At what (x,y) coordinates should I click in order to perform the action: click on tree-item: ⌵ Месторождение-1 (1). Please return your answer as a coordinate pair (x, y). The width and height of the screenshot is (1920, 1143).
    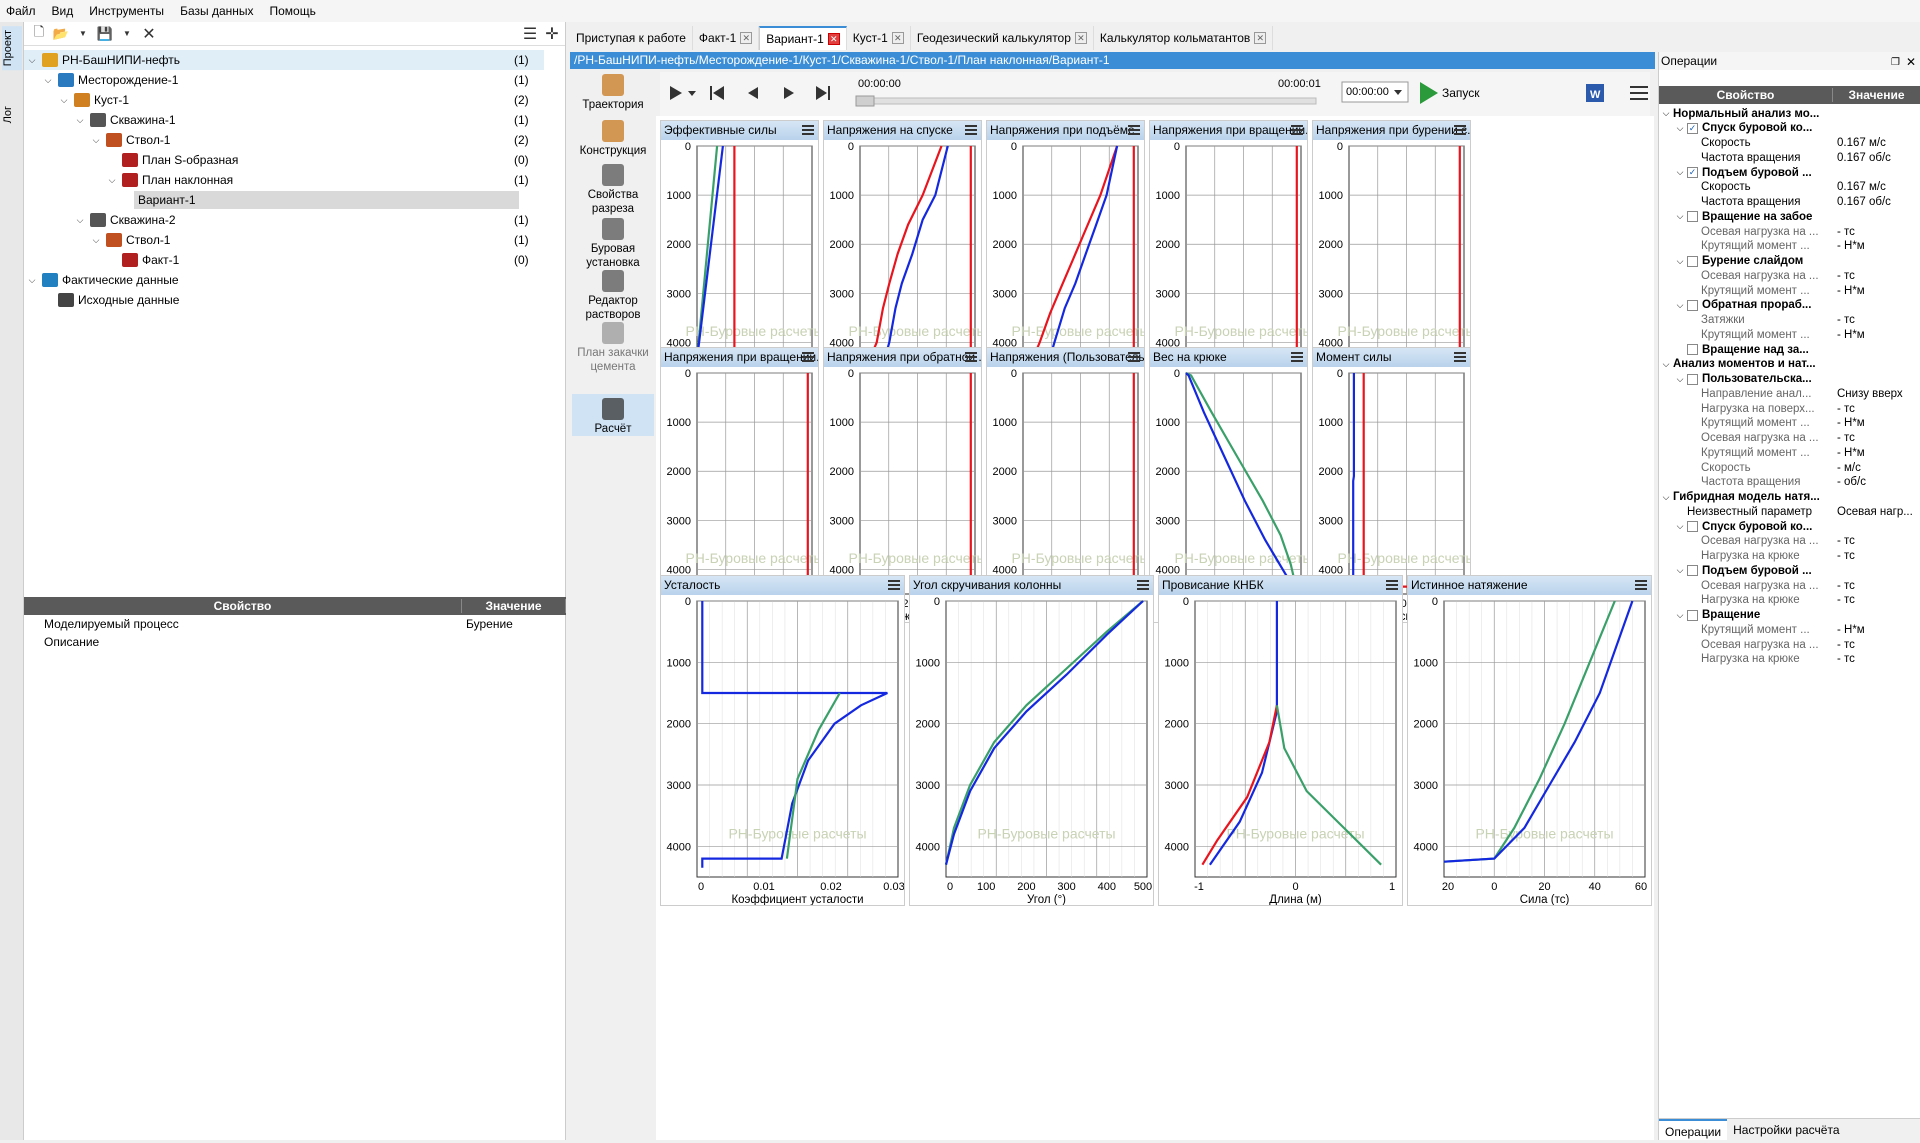
    Looking at the image, I should click on (284, 80).